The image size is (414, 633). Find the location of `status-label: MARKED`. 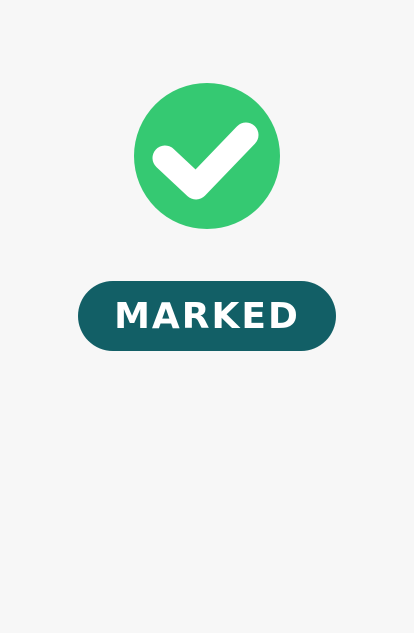

status-label: MARKED is located at coordinates (207, 316).